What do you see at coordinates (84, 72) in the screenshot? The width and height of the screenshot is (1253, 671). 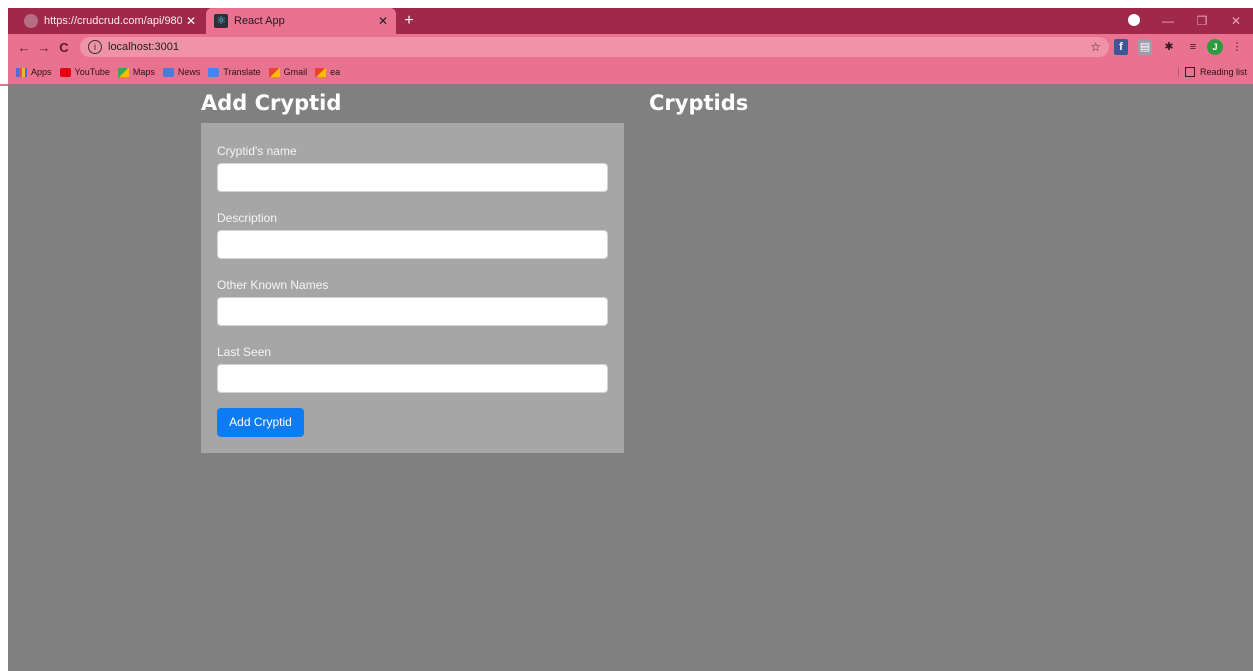 I see `bookmark-youtube: YouTube` at bounding box center [84, 72].